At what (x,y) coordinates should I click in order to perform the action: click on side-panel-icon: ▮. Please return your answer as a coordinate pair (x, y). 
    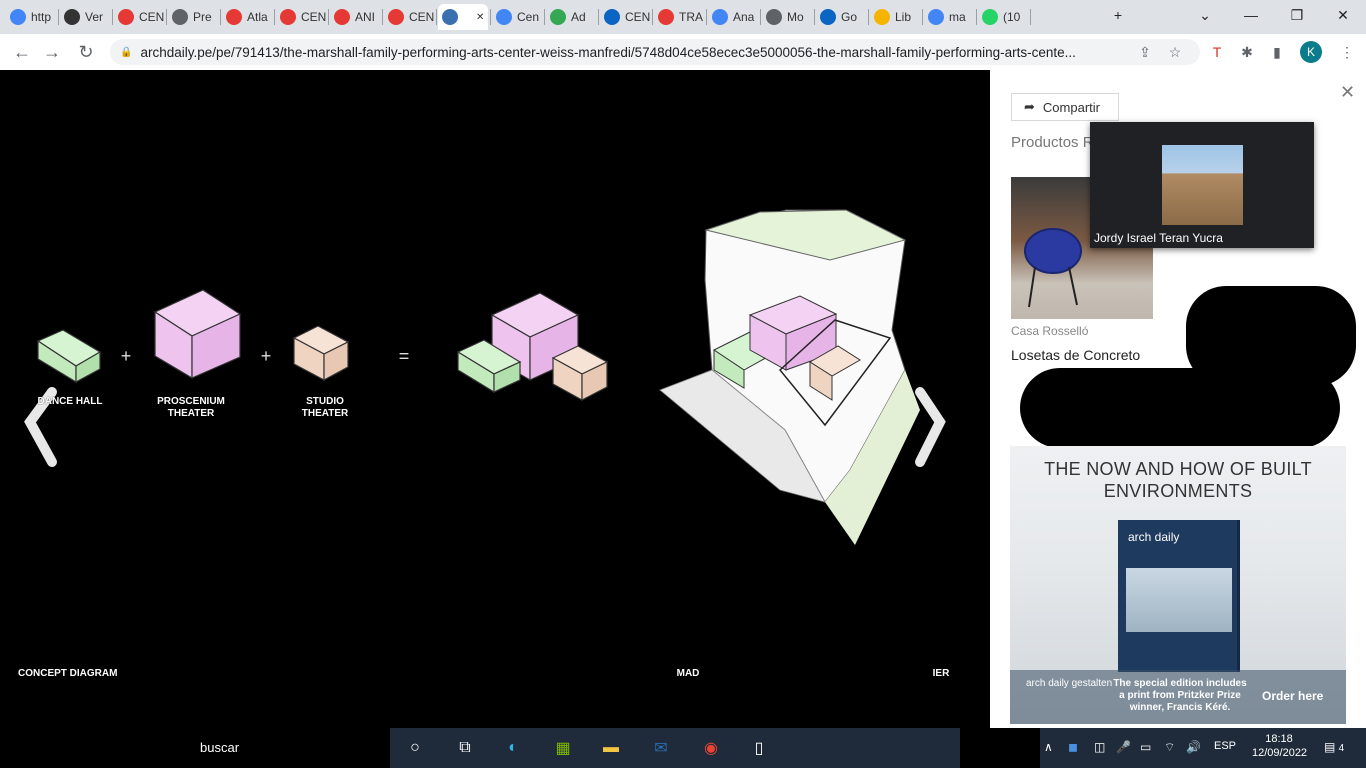
    Looking at the image, I should click on (1277, 52).